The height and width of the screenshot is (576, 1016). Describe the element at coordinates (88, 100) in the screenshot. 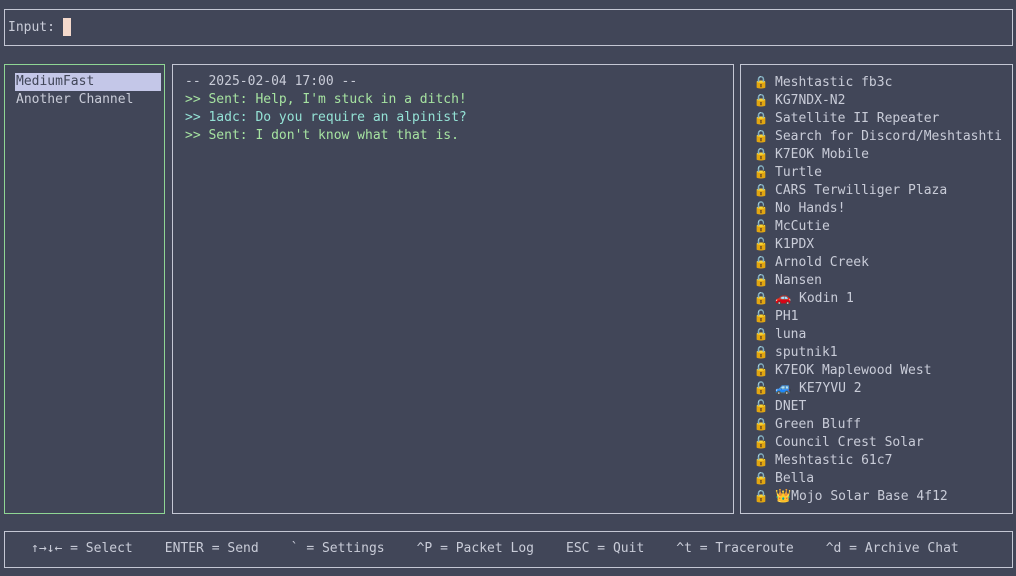

I see `channel-item: Another Channel` at that location.